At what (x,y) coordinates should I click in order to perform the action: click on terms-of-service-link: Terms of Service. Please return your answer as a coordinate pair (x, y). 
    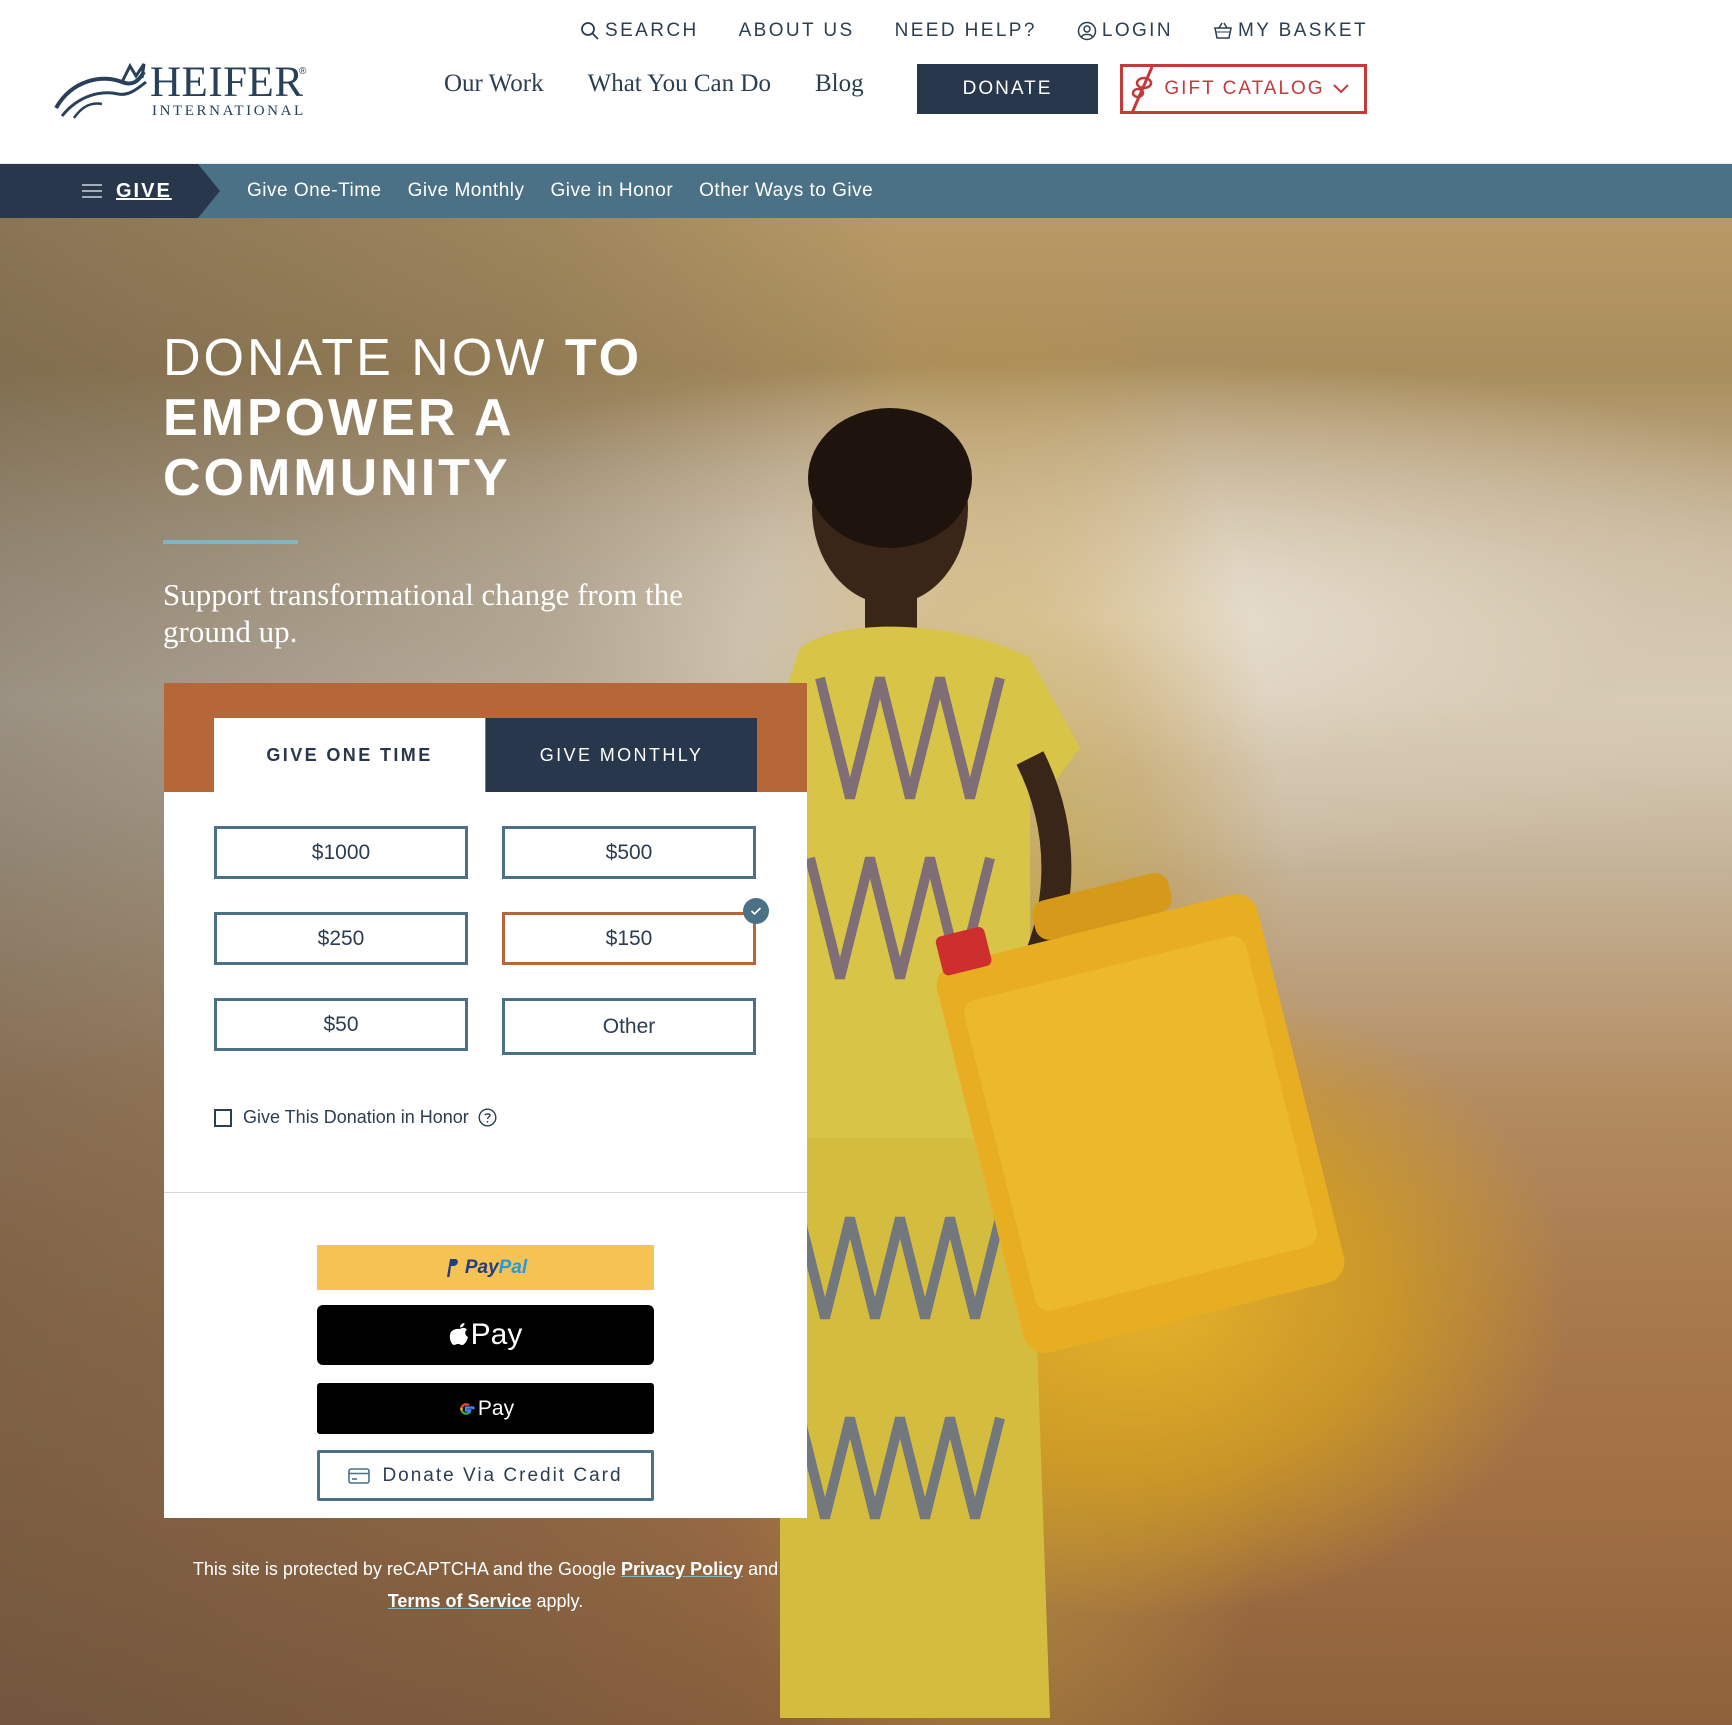
    Looking at the image, I should click on (460, 1601).